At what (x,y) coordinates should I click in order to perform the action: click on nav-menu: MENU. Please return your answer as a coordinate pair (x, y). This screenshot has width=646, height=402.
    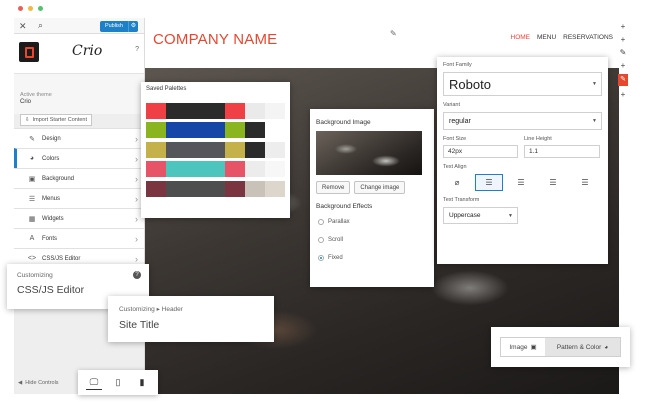
    Looking at the image, I should click on (546, 37).